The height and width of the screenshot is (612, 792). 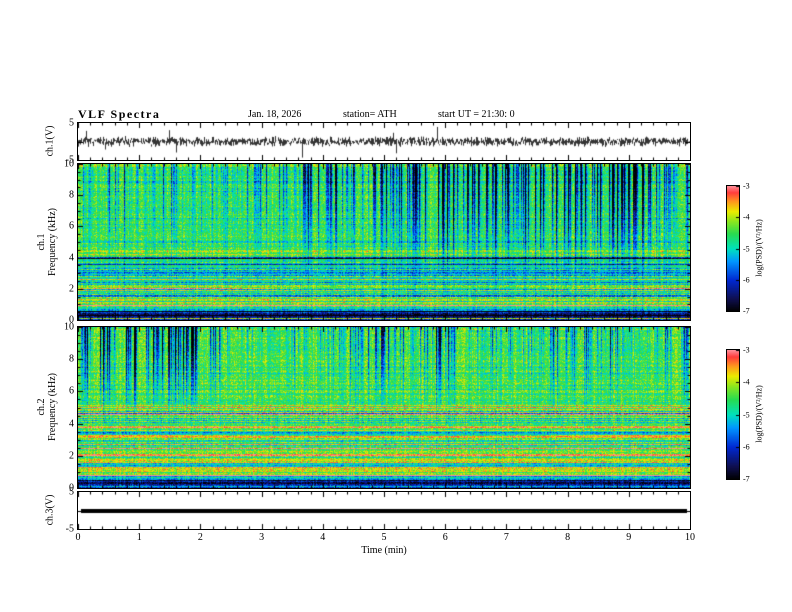 I want to click on spec2-y-tick-label: 4, so click(x=71, y=424).